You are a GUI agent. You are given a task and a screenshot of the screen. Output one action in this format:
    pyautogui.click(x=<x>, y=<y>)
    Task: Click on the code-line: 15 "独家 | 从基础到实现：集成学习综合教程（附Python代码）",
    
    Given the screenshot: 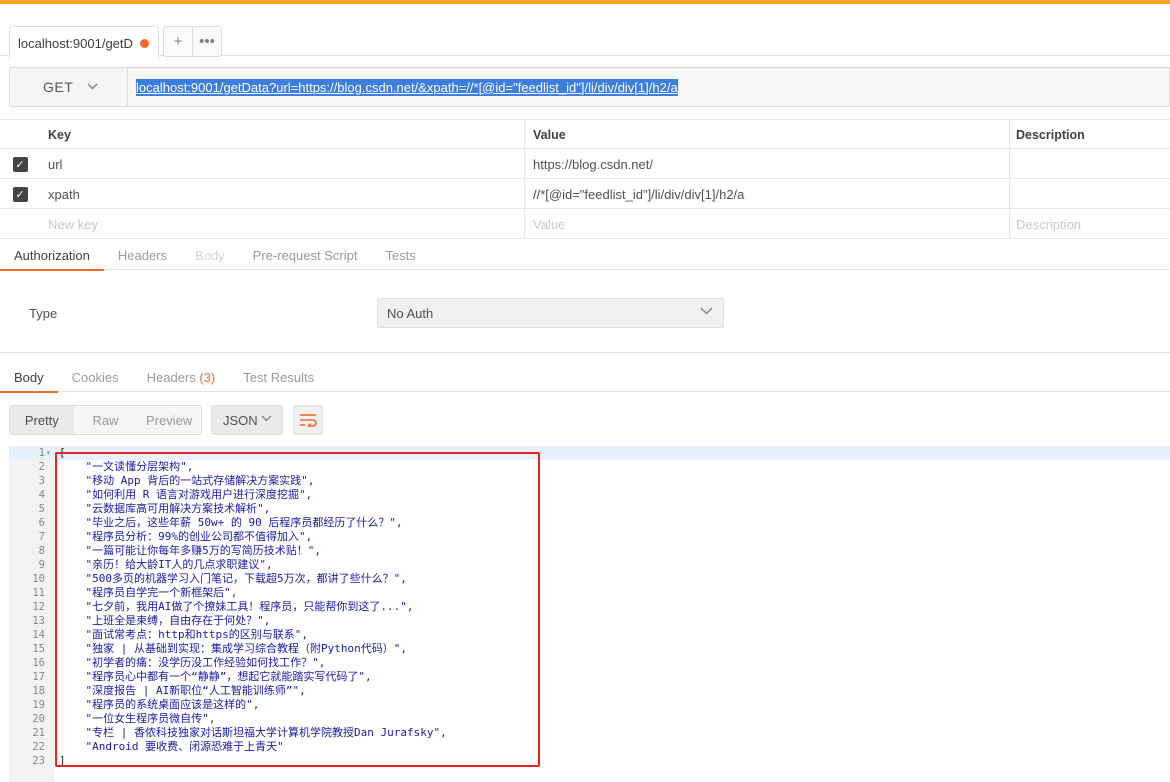 What is the action you would take?
    pyautogui.click(x=589, y=649)
    